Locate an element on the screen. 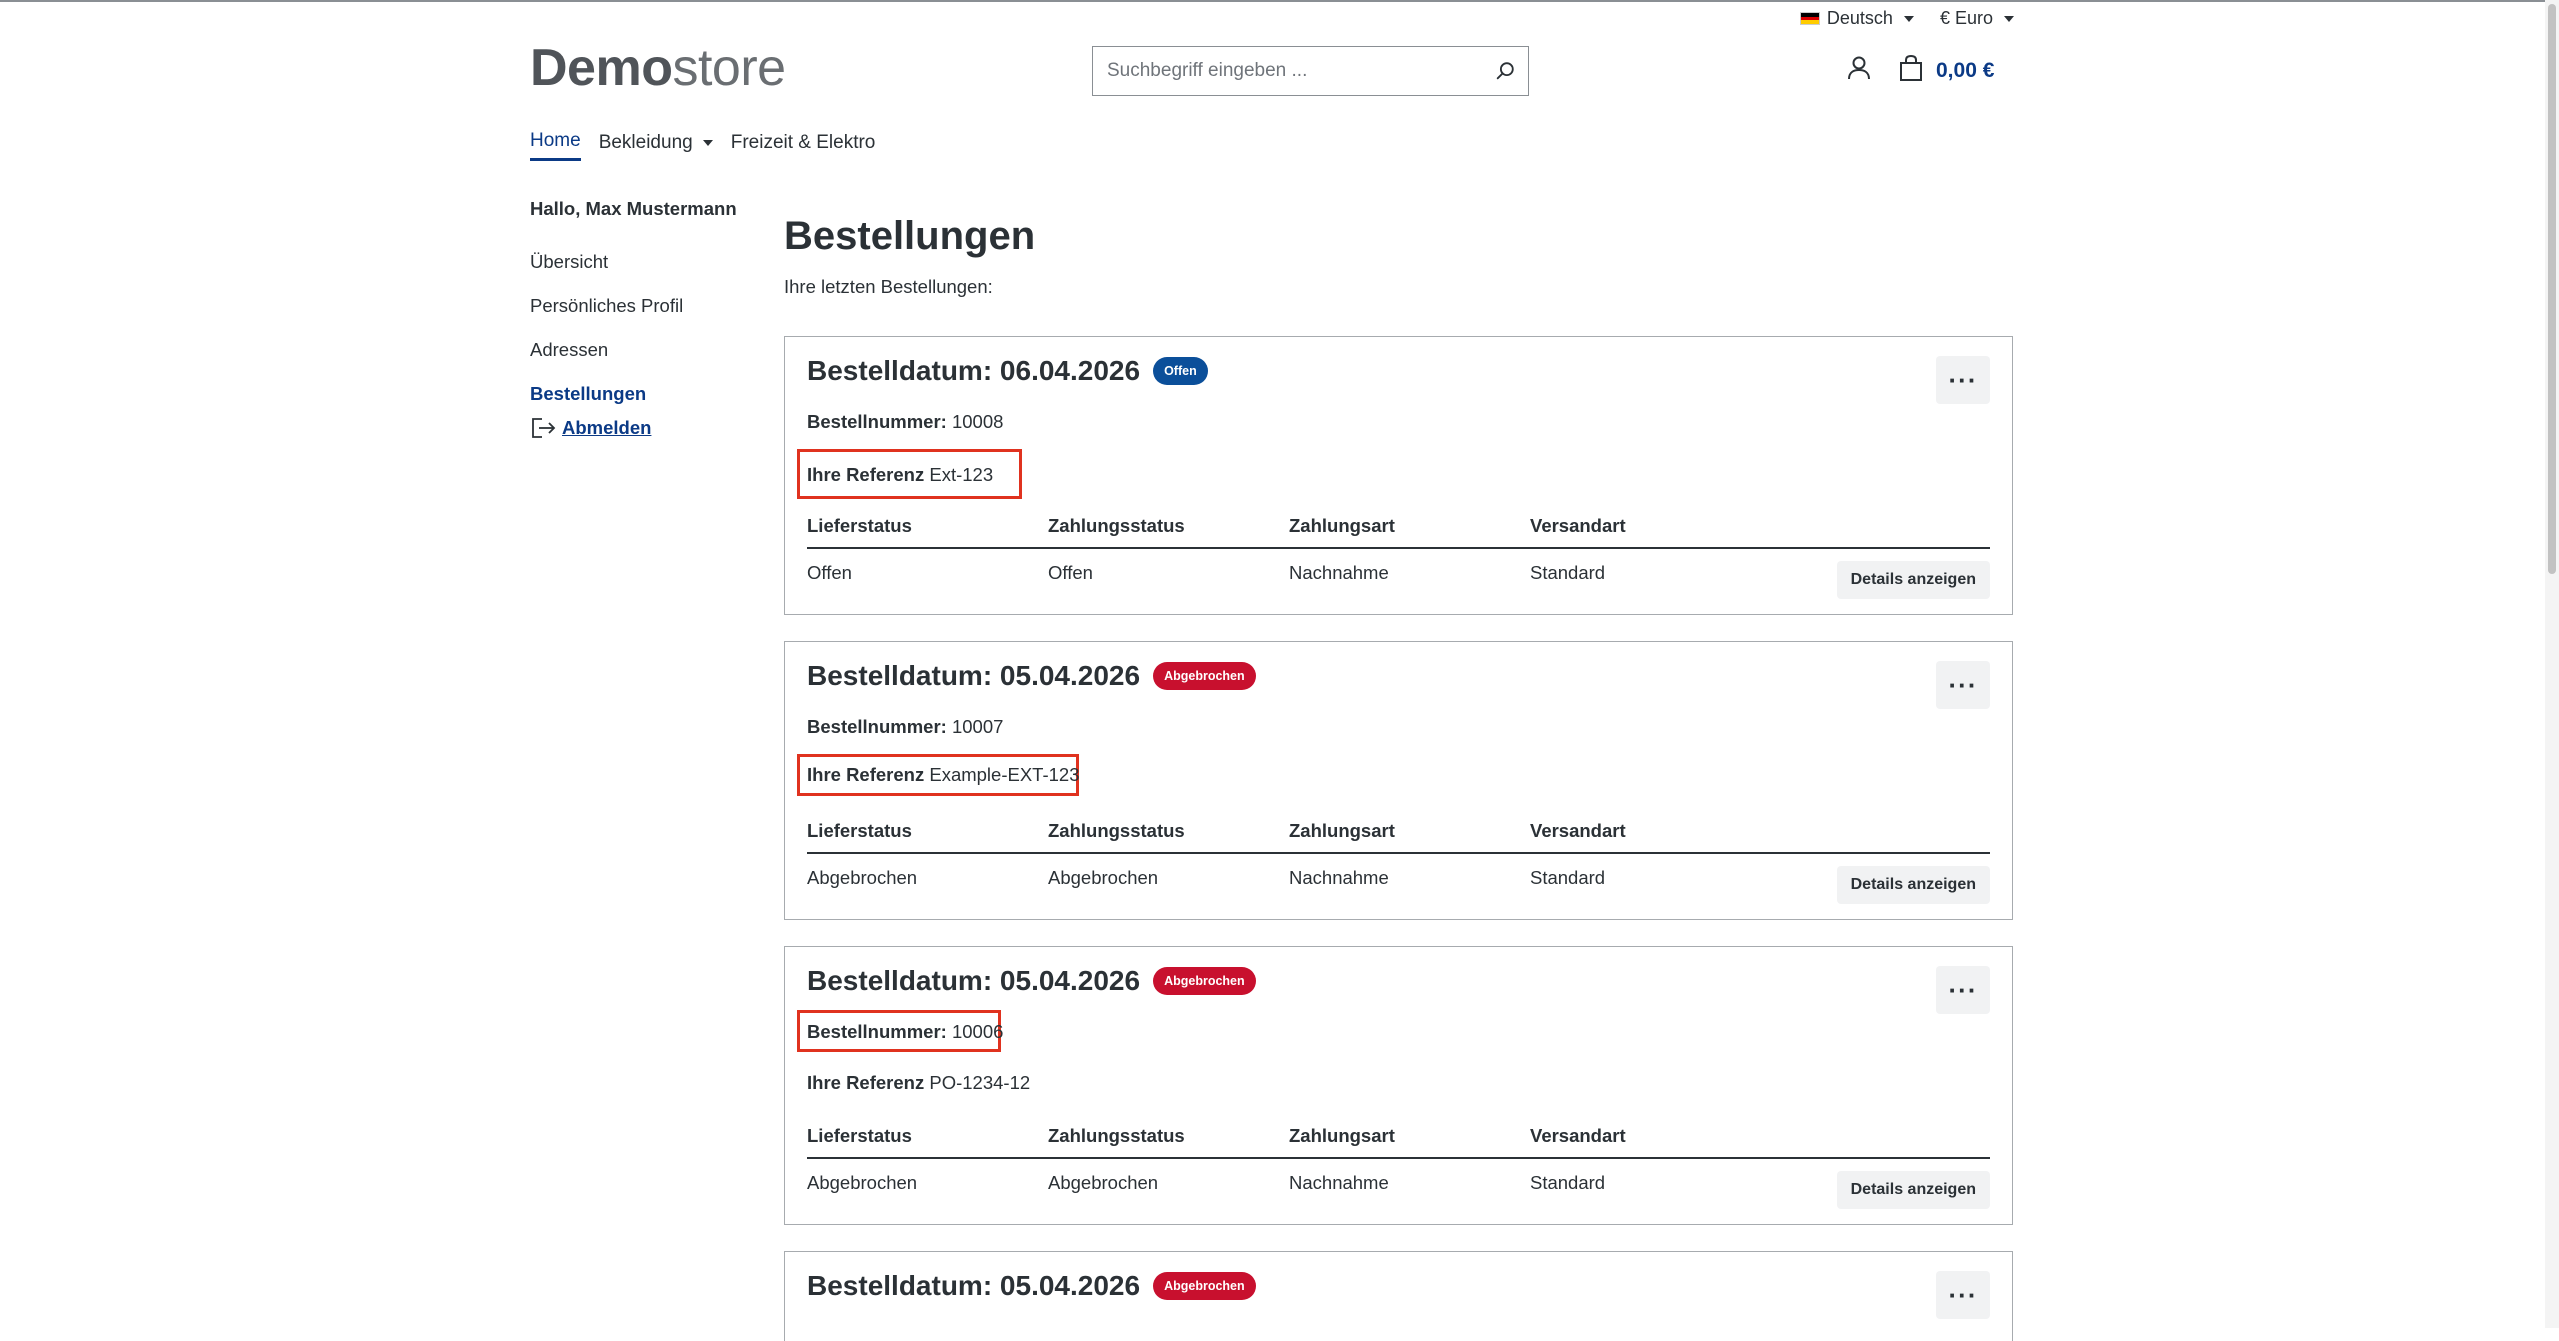  store-logo: Demostore is located at coordinates (658, 68).